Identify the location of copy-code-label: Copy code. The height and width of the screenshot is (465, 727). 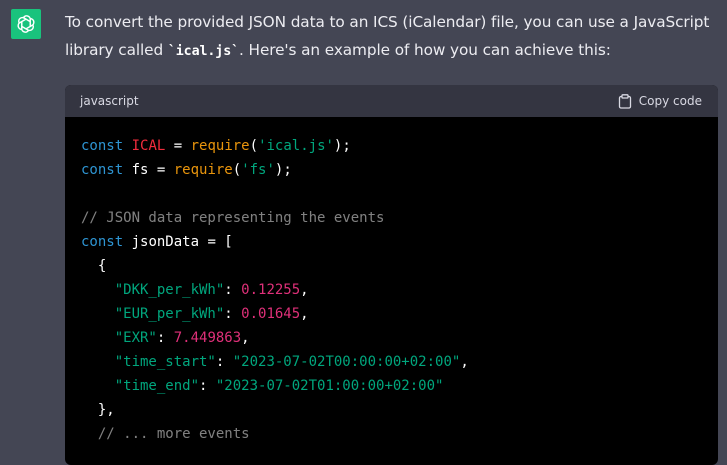
(670, 101).